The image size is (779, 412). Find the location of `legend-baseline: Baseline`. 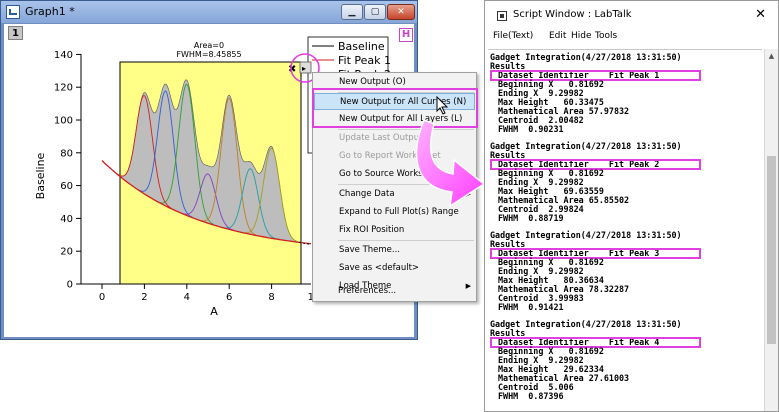

legend-baseline: Baseline is located at coordinates (361, 46).